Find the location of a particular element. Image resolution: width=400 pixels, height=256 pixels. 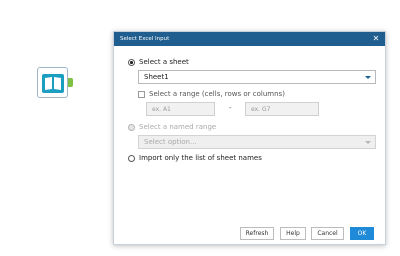

tool-output-anchor is located at coordinates (70, 82).